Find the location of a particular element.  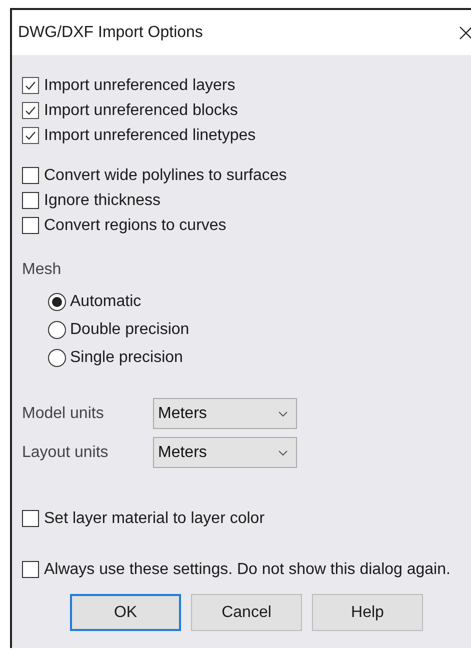

checkbox-label: Always use these settings. Do not show this dialog again. is located at coordinates (247, 569).